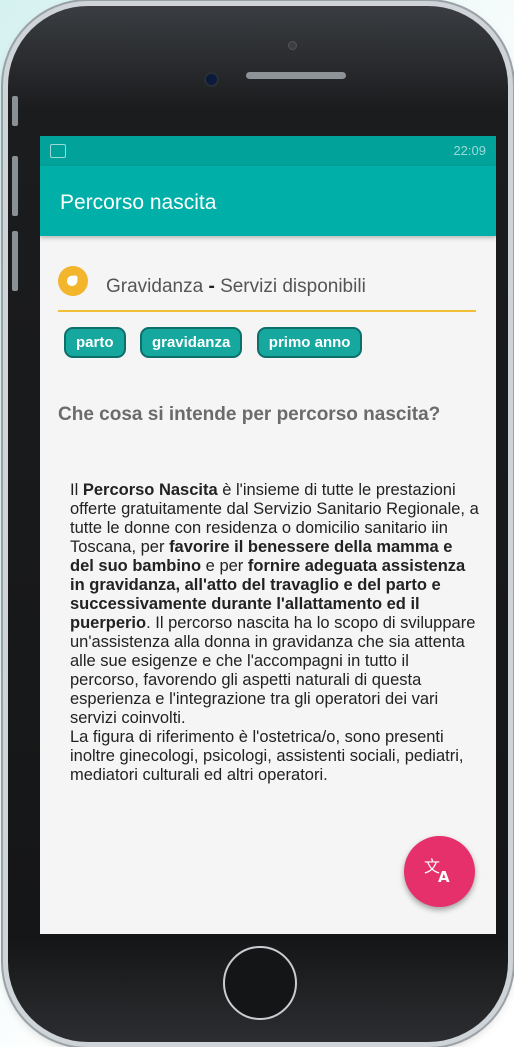  I want to click on front-camera, so click(211, 79).